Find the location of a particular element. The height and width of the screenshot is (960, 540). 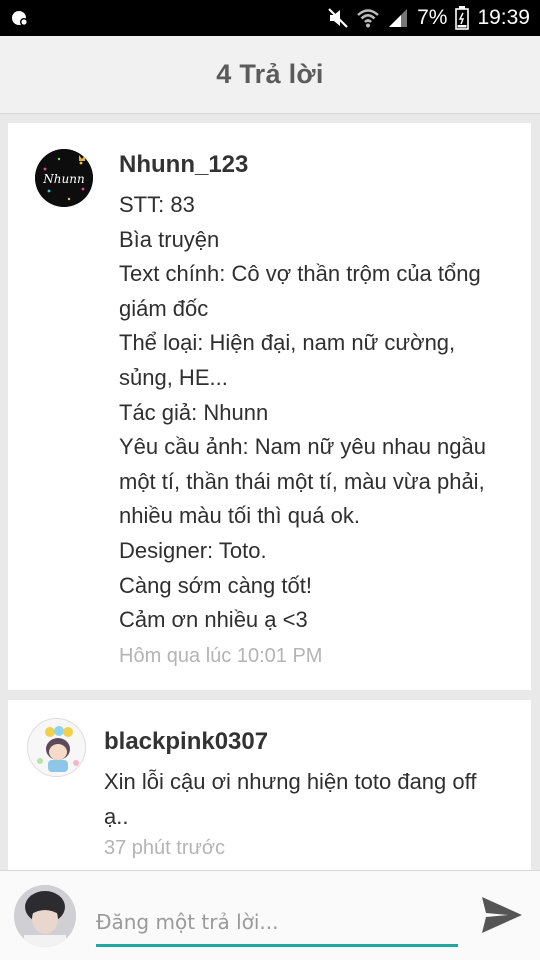

reply-line: Bìa truyện is located at coordinates (169, 239).